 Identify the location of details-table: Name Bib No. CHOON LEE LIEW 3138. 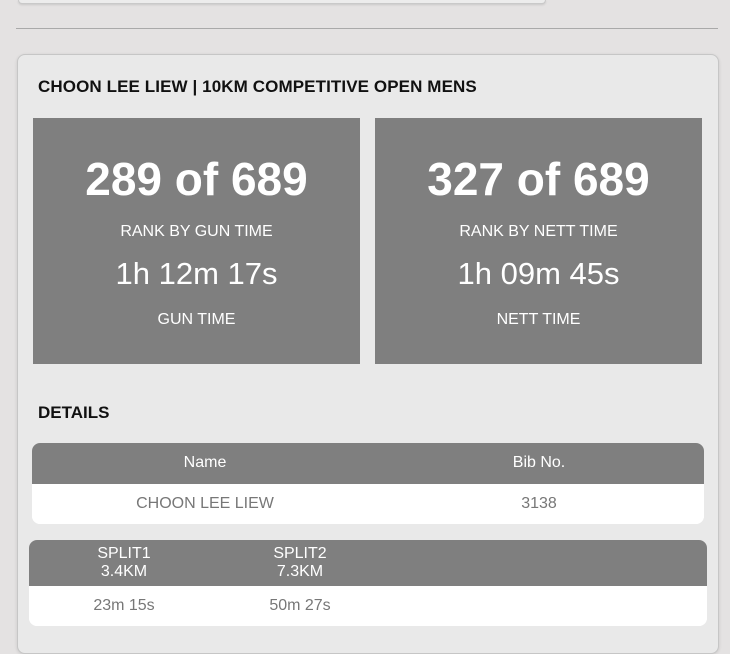
(368, 483).